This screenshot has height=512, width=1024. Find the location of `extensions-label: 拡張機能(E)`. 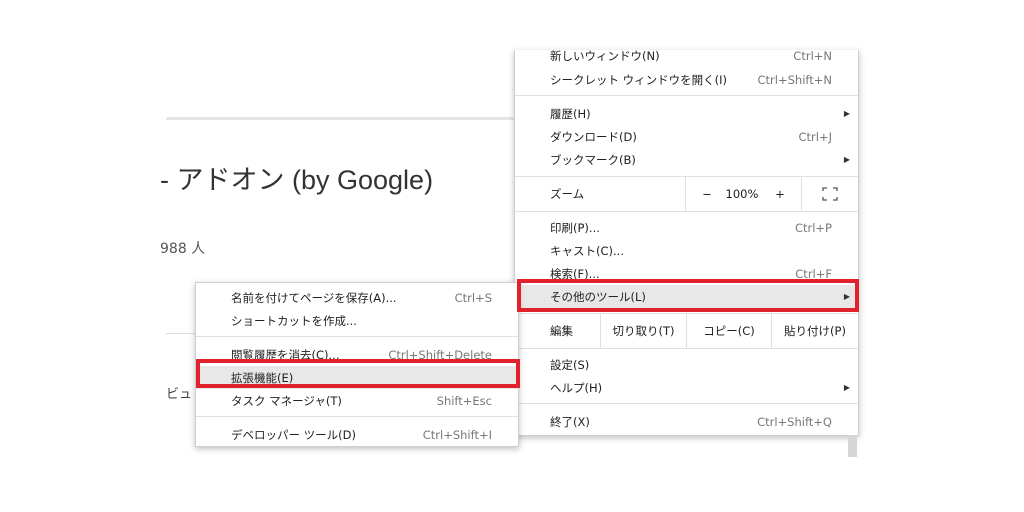

extensions-label: 拡張機能(E) is located at coordinates (262, 377).